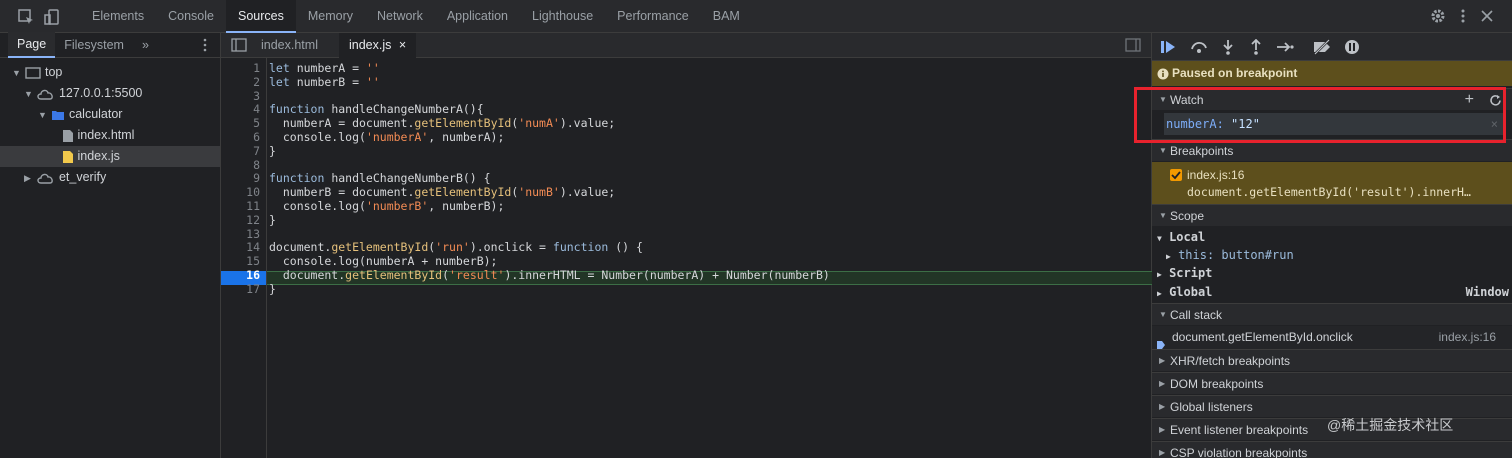 This screenshot has width=1512, height=458. Describe the element at coordinates (1438, 17) in the screenshot. I see `settings-gear-icon` at that location.